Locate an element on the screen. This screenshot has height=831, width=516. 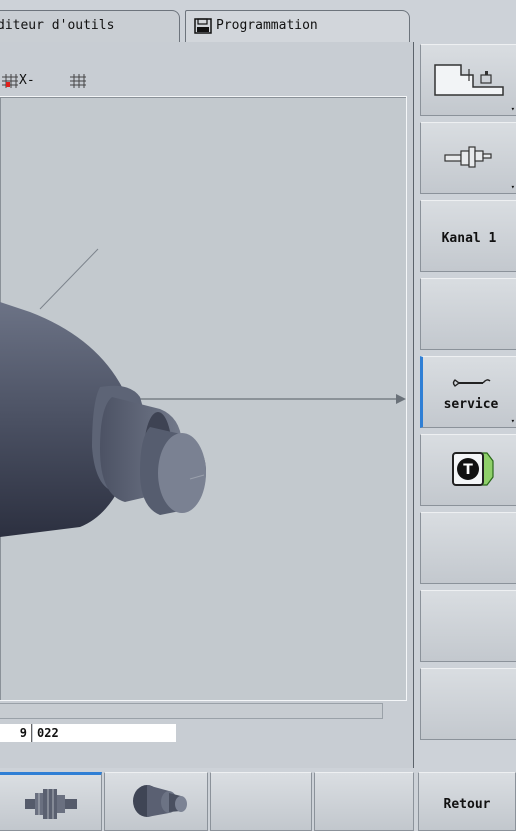
tab-tool-editor-label: diteur d'outils is located at coordinates (57, 25).